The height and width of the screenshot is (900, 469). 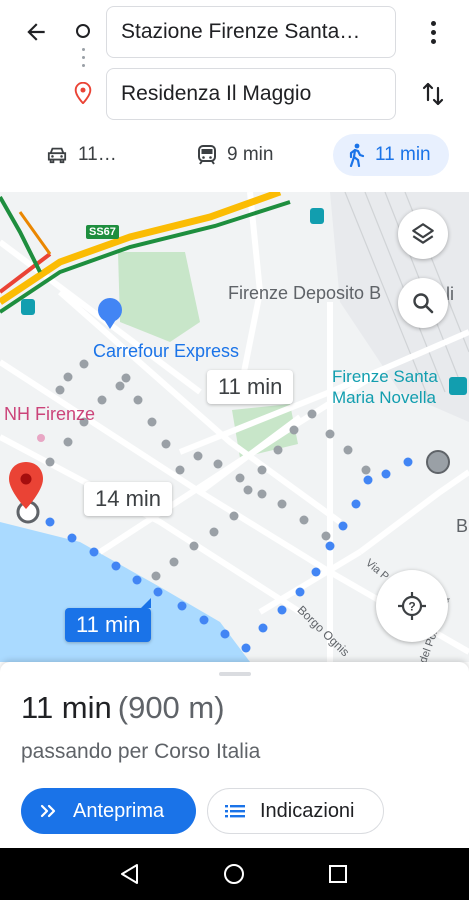 I want to click on map-label-station-line1: Firenze Santa, so click(x=385, y=377).